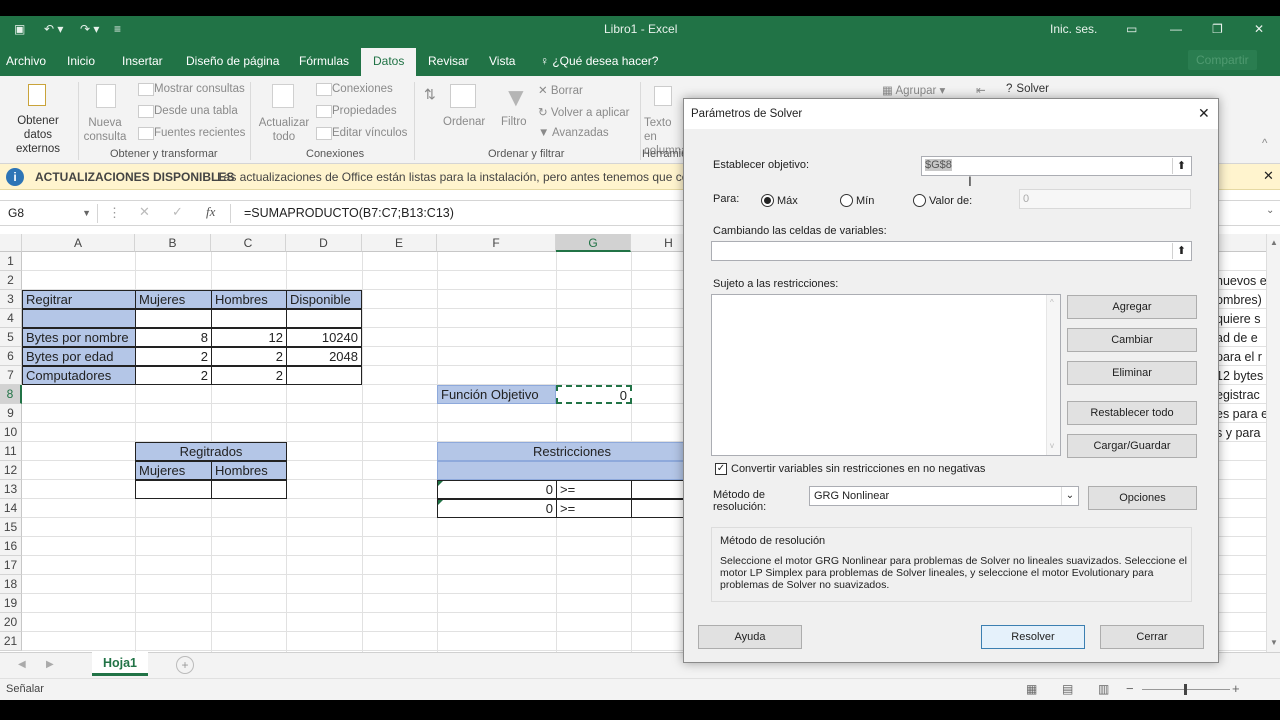  What do you see at coordinates (11, 356) in the screenshot?
I see `row-header-6: 6` at bounding box center [11, 356].